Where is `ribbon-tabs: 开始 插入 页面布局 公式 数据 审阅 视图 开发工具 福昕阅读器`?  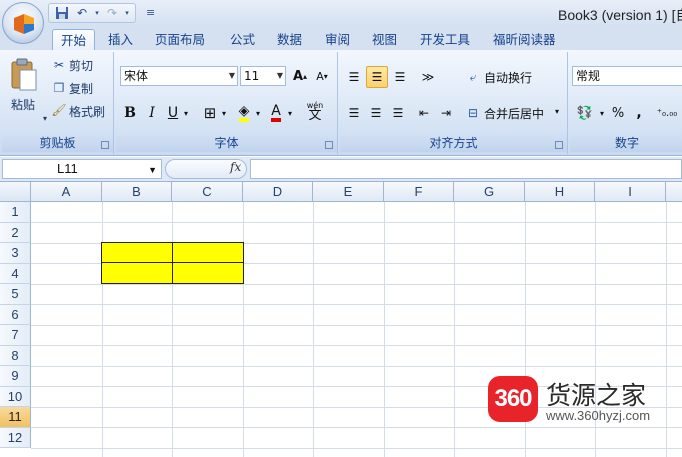
ribbon-tabs: 开始 插入 页面布局 公式 数据 审阅 视图 开发工具 福昕阅读器 is located at coordinates (341, 38).